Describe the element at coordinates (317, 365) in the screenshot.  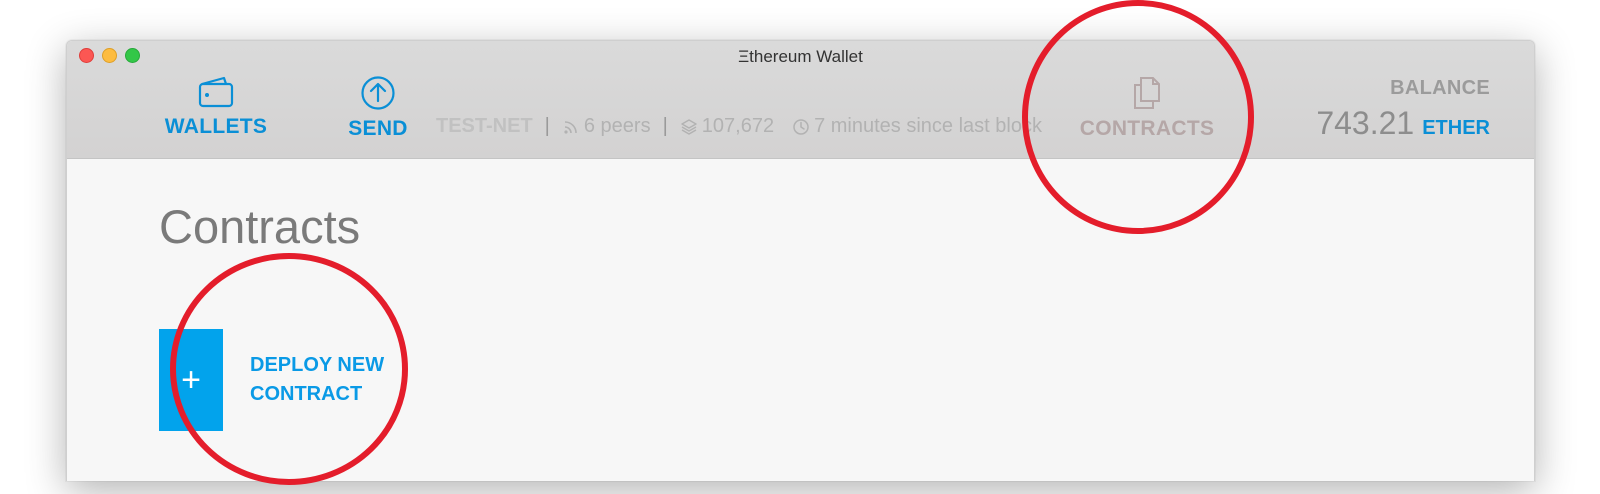
I see `deploy-label-line1: DEPLOY NEW` at that location.